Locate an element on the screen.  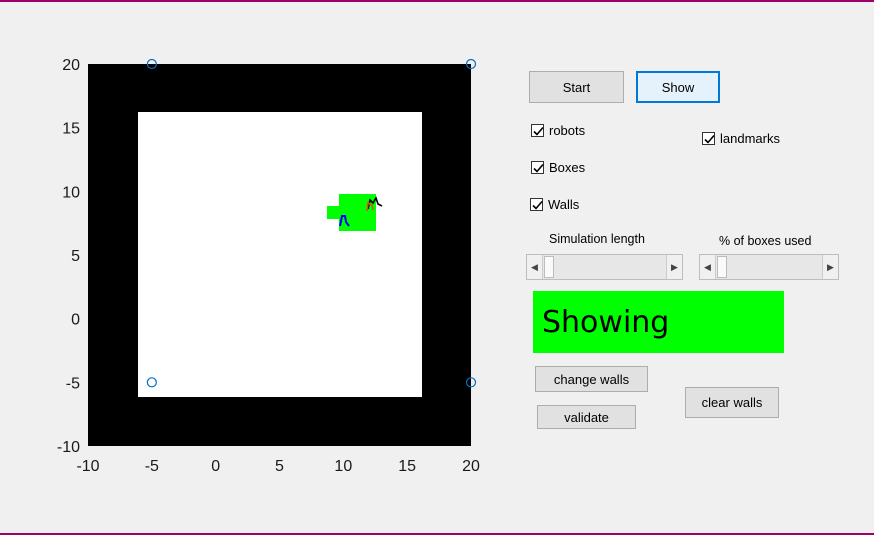
x-tick-label: -5 is located at coordinates (152, 466).